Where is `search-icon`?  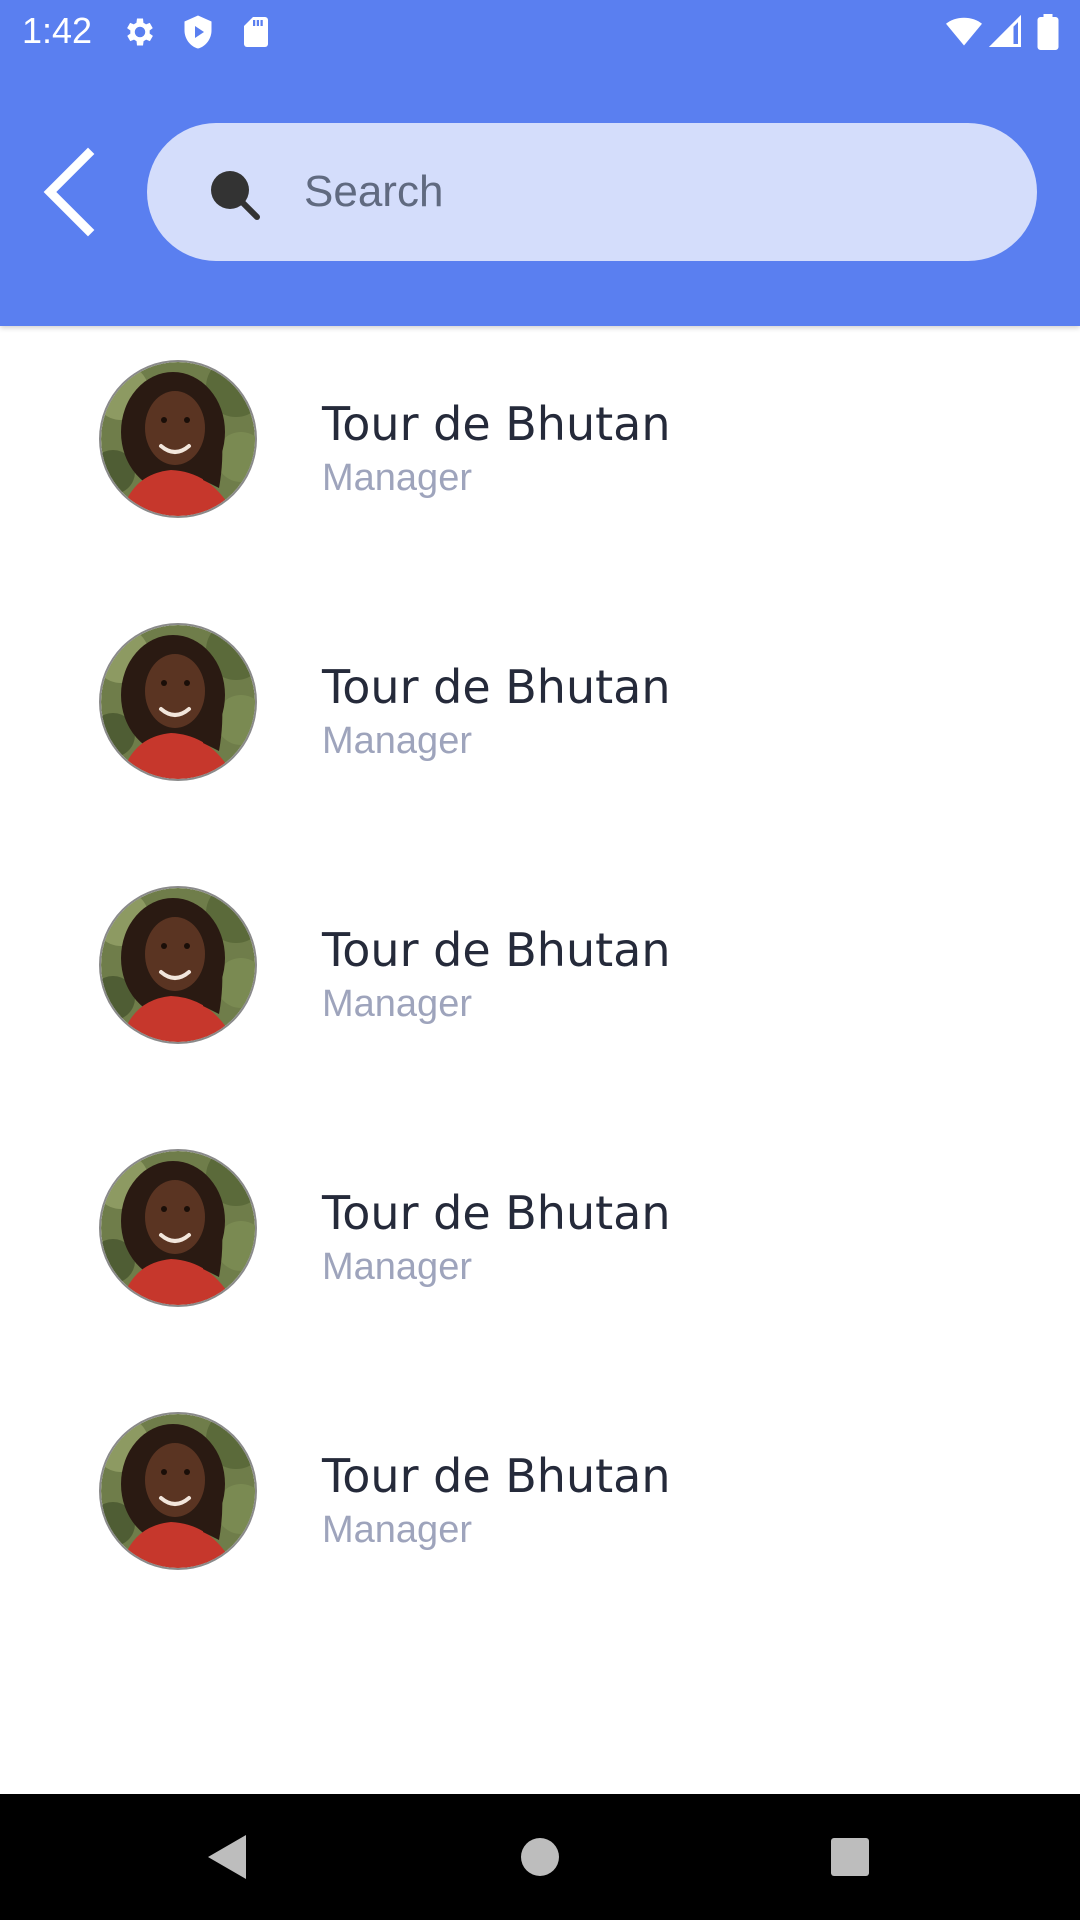 search-icon is located at coordinates (235, 195).